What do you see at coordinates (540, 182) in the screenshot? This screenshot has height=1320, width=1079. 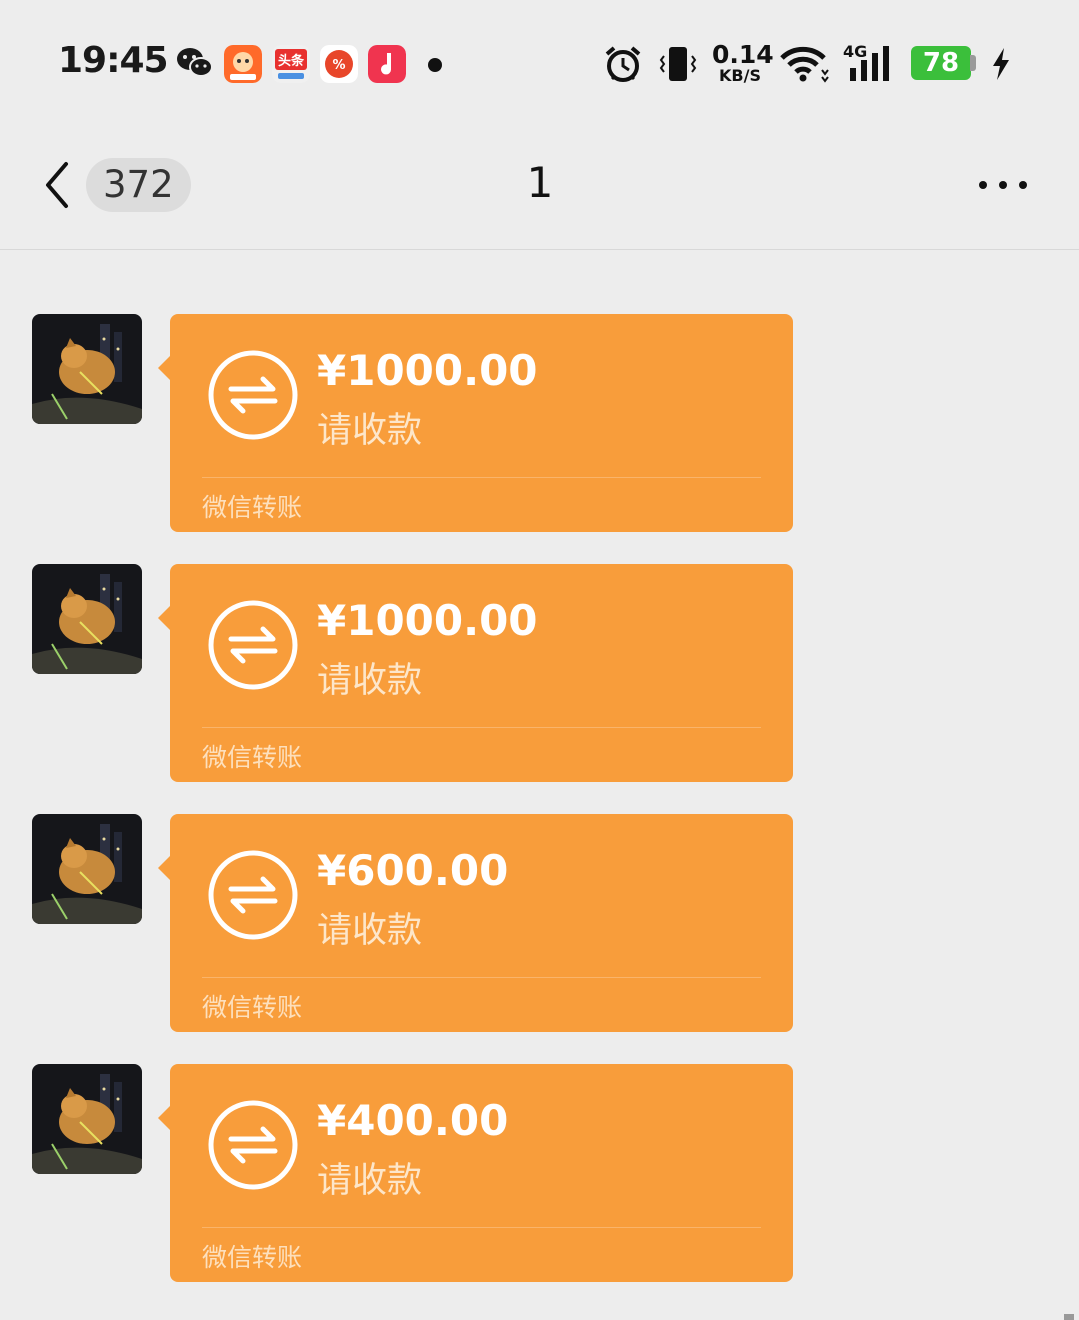 I see `chat-title: 1` at bounding box center [540, 182].